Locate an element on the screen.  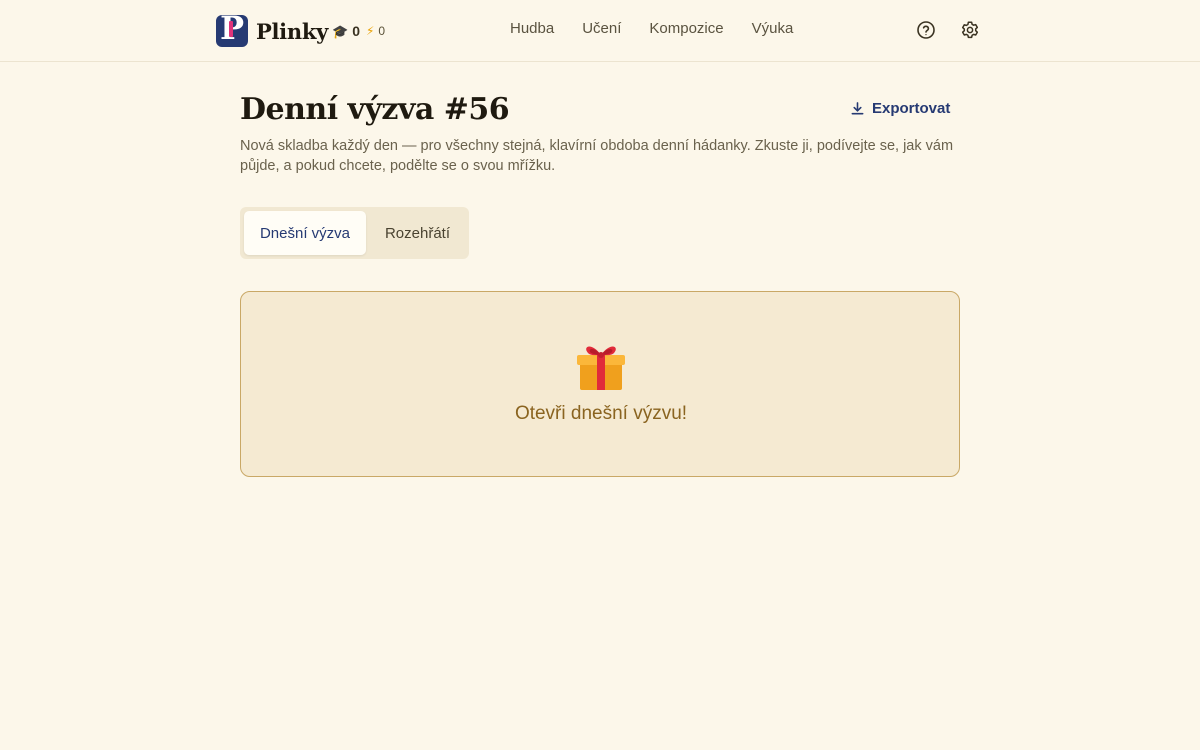
tab-rozehrati: Rozehřátí is located at coordinates (417, 233).